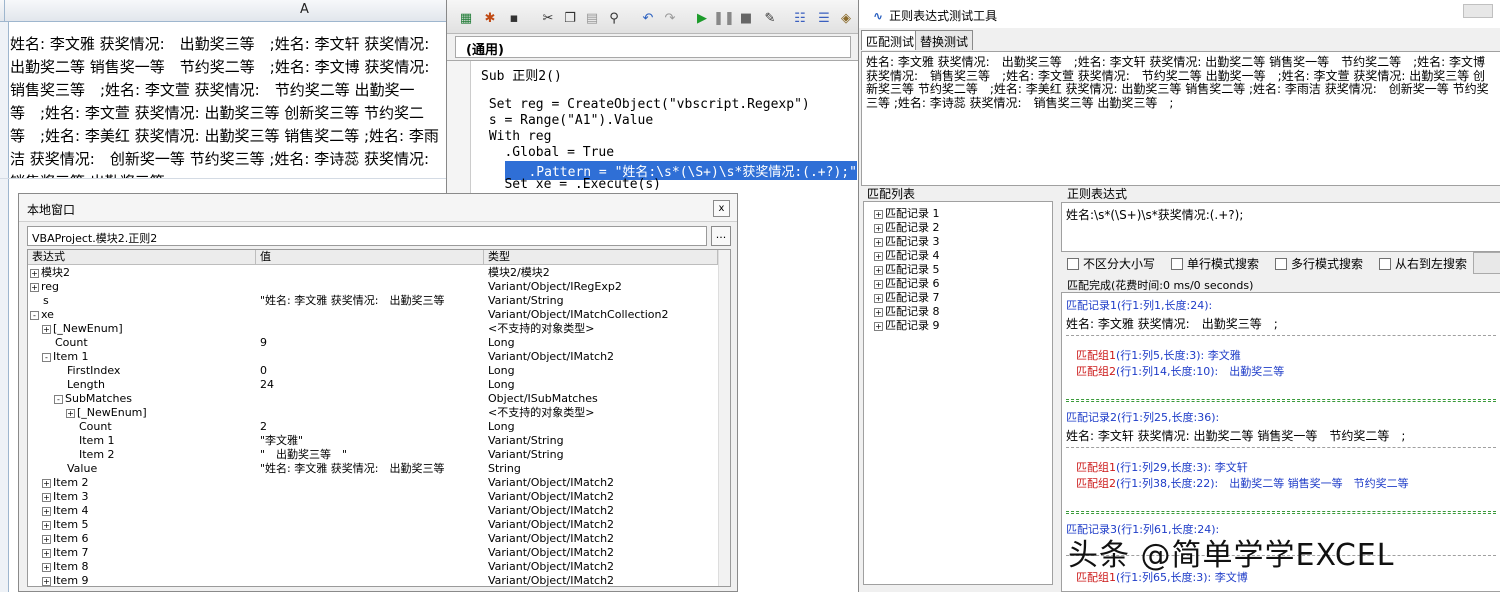 The width and height of the screenshot is (1500, 592). Describe the element at coordinates (907, 256) in the screenshot. I see `match-list-item: + 匹配记录 4` at that location.